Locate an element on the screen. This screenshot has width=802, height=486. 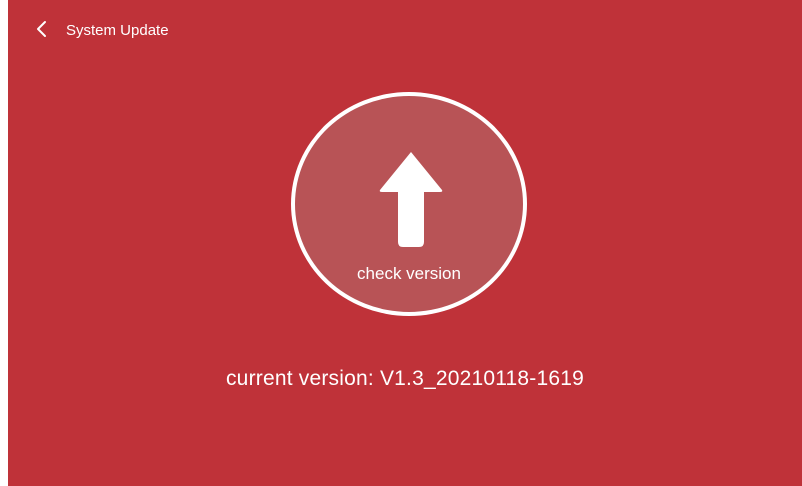
chevron-left-icon is located at coordinates (42, 31).